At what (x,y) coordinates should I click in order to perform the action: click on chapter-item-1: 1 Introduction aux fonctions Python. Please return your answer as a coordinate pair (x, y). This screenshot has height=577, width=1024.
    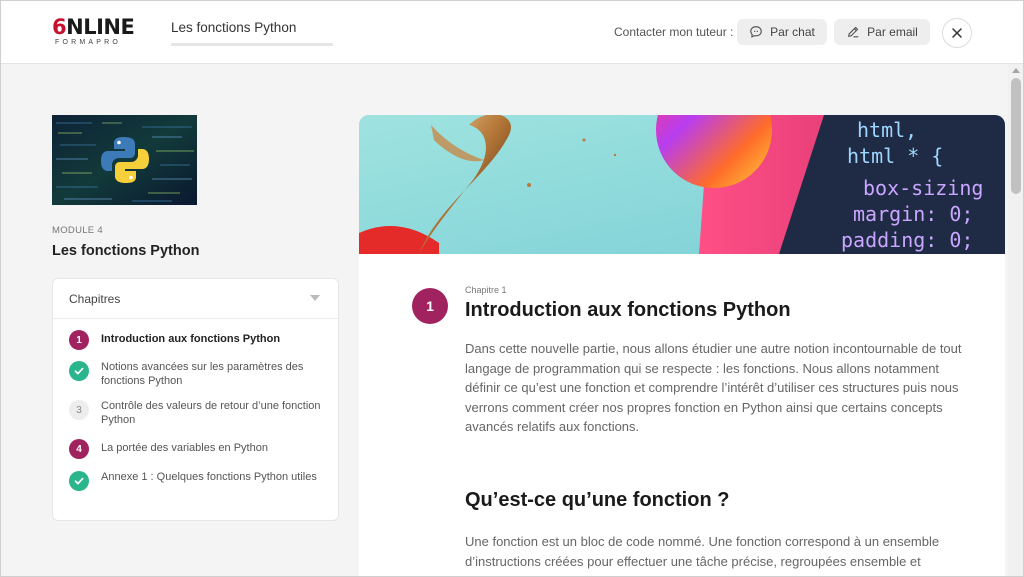
    Looking at the image, I should click on (199, 340).